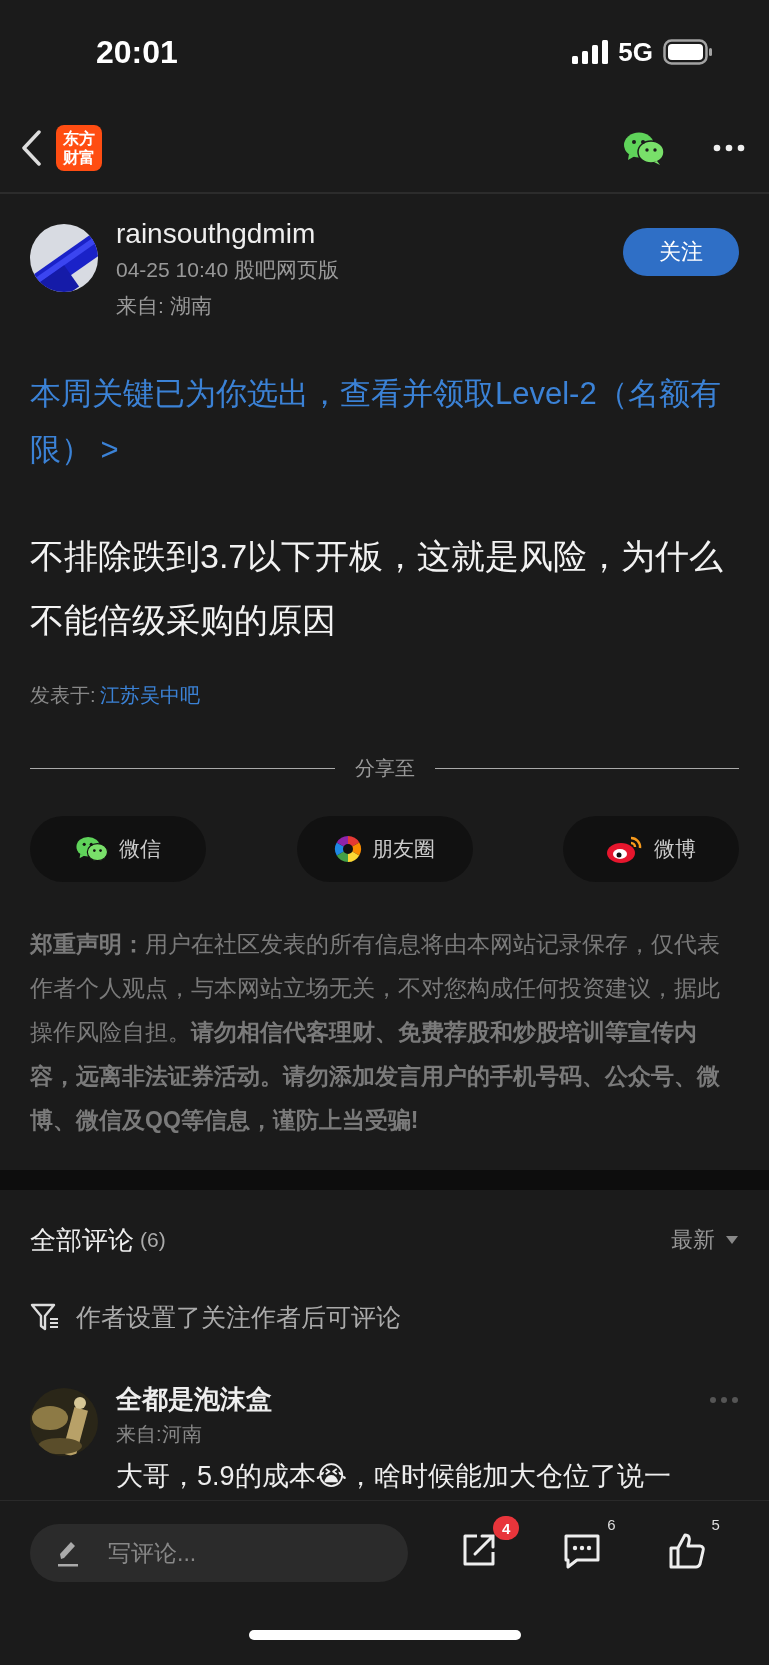  I want to click on comment-icon, so click(582, 1551).